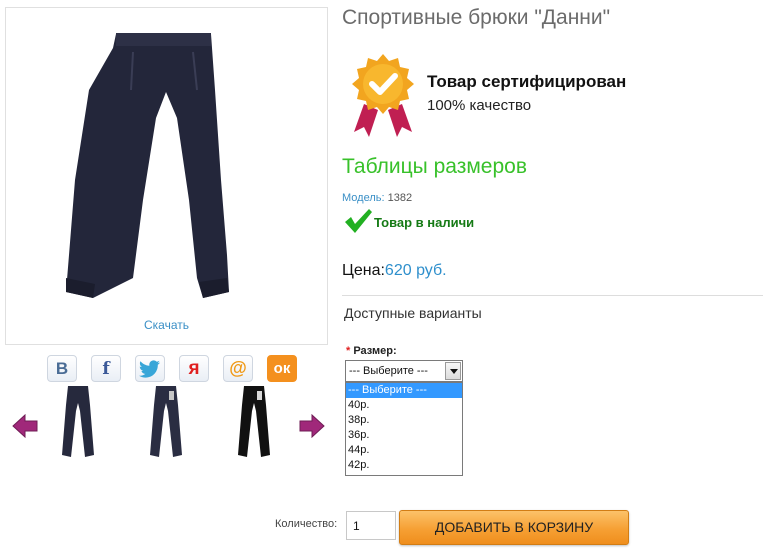 The height and width of the screenshot is (557, 772). What do you see at coordinates (453, 371) in the screenshot?
I see `chevron-down-icon` at bounding box center [453, 371].